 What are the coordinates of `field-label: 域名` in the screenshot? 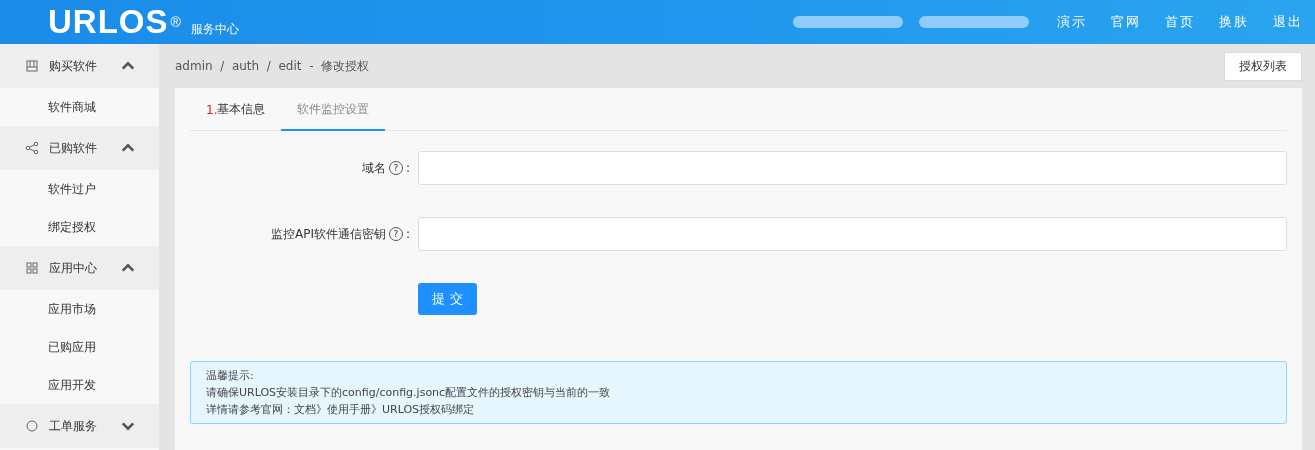 It's located at (373, 168).